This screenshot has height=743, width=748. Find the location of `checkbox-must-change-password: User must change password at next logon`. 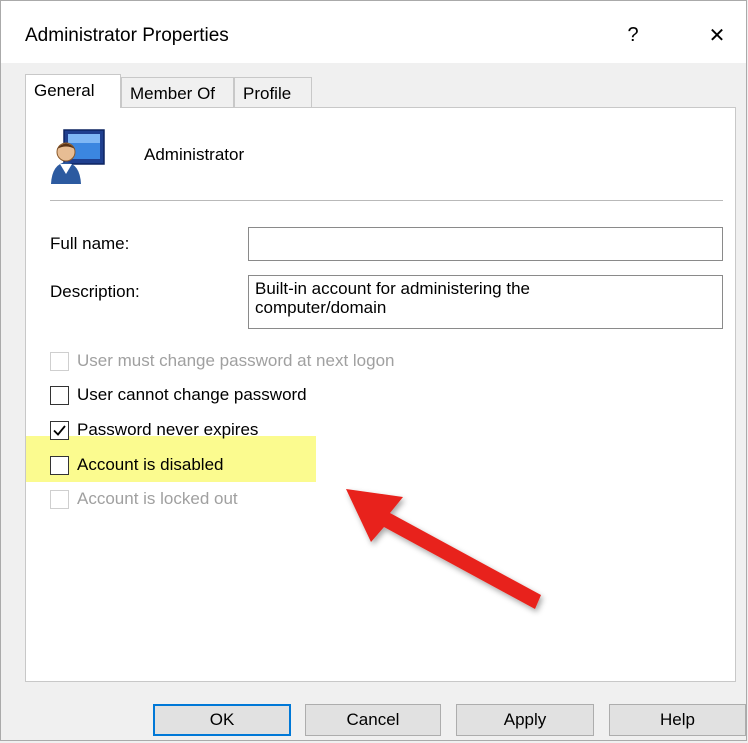

checkbox-must-change-password: User must change password at next logon is located at coordinates (222, 361).